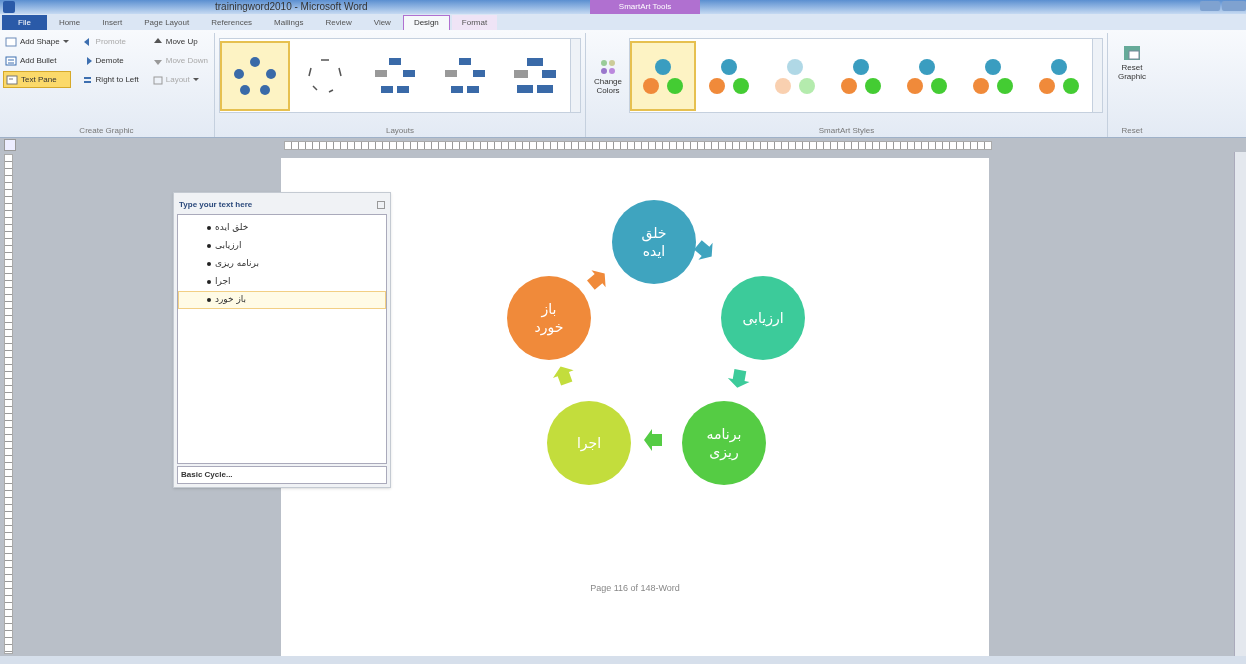  Describe the element at coordinates (654, 251) in the screenshot. I see `node-label: ایده` at that location.